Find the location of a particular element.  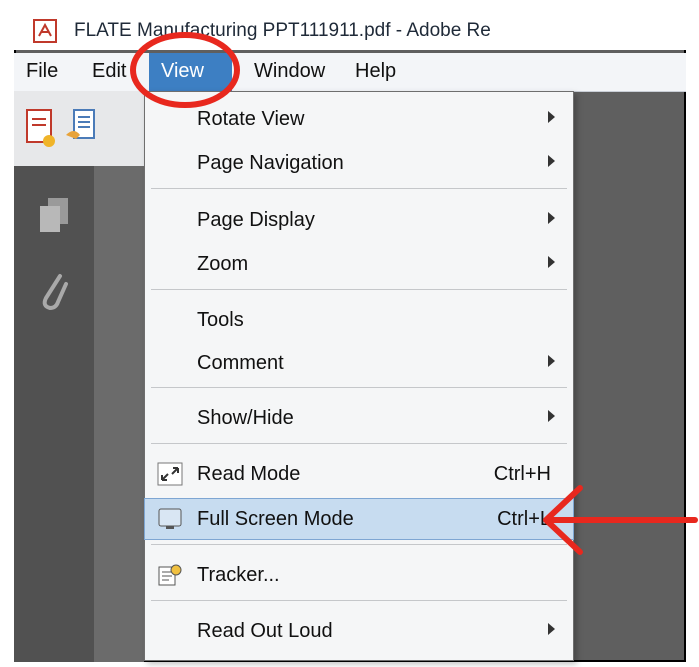

menu-item-tools: Tools is located at coordinates (359, 320).